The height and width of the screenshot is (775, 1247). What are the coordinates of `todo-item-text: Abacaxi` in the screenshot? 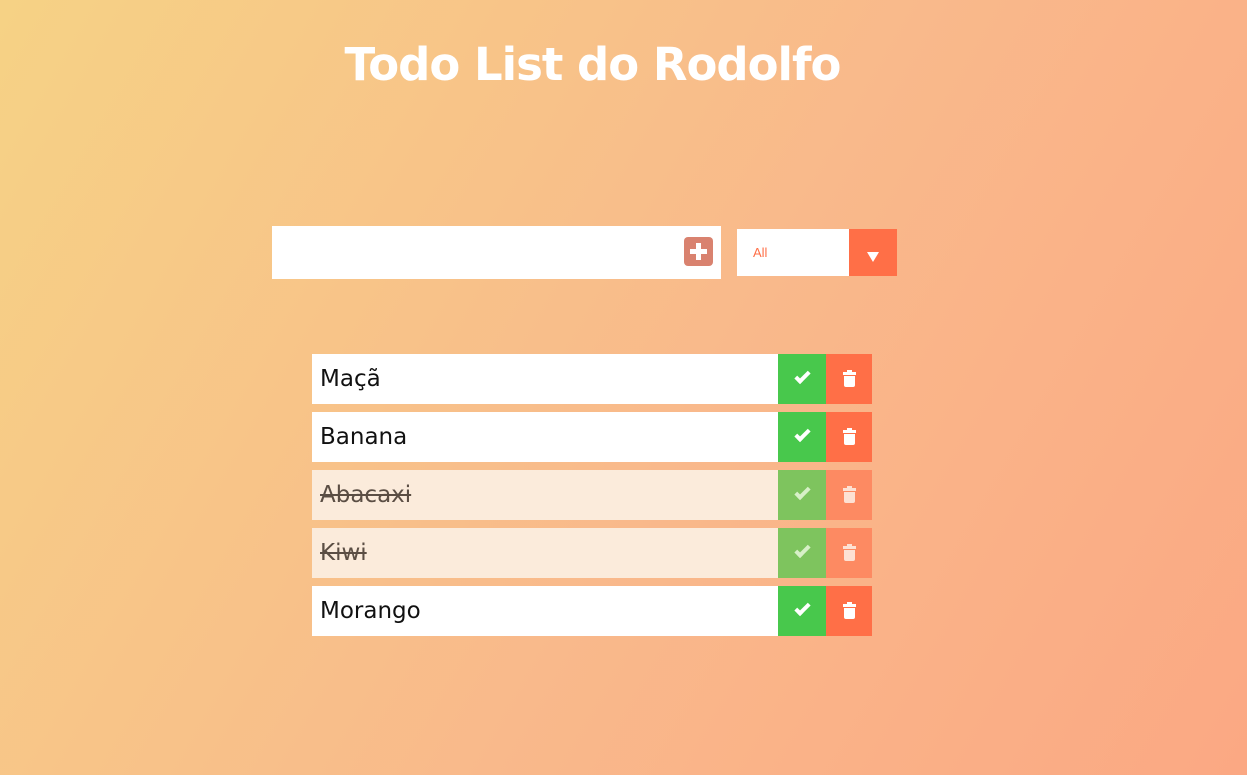 It's located at (366, 495).